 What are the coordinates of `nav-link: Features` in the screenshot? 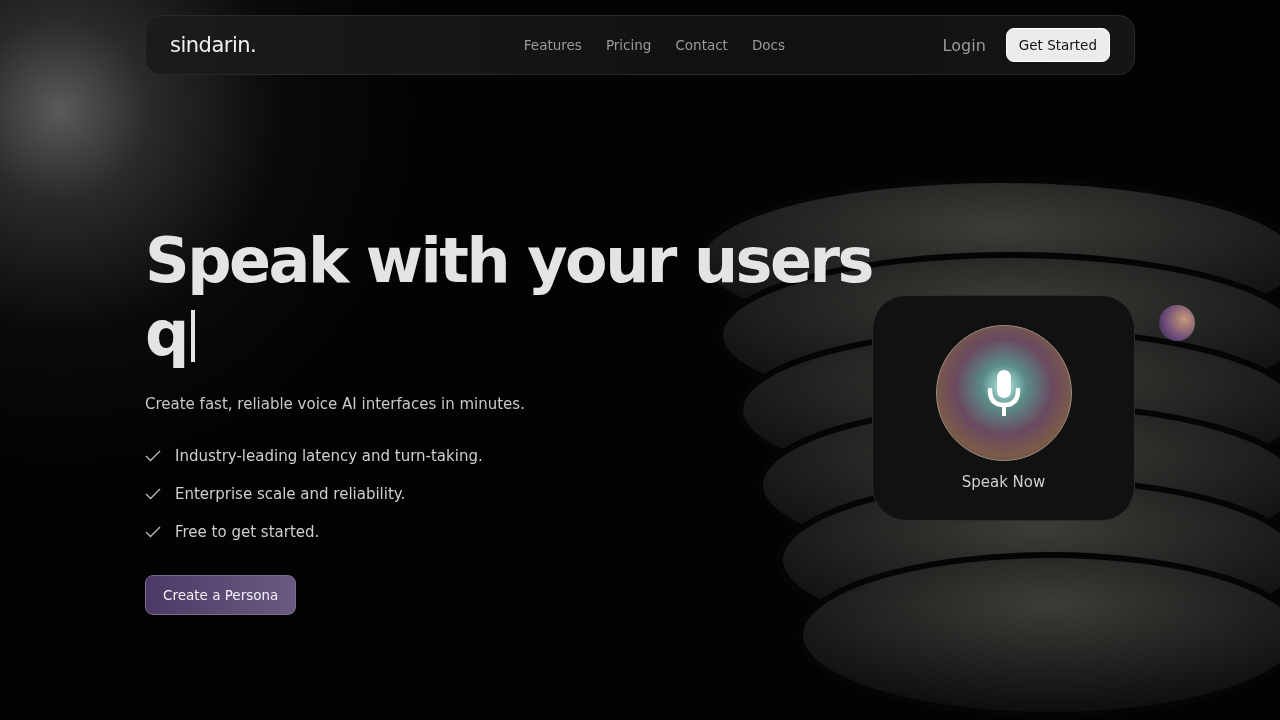 It's located at (552, 45).